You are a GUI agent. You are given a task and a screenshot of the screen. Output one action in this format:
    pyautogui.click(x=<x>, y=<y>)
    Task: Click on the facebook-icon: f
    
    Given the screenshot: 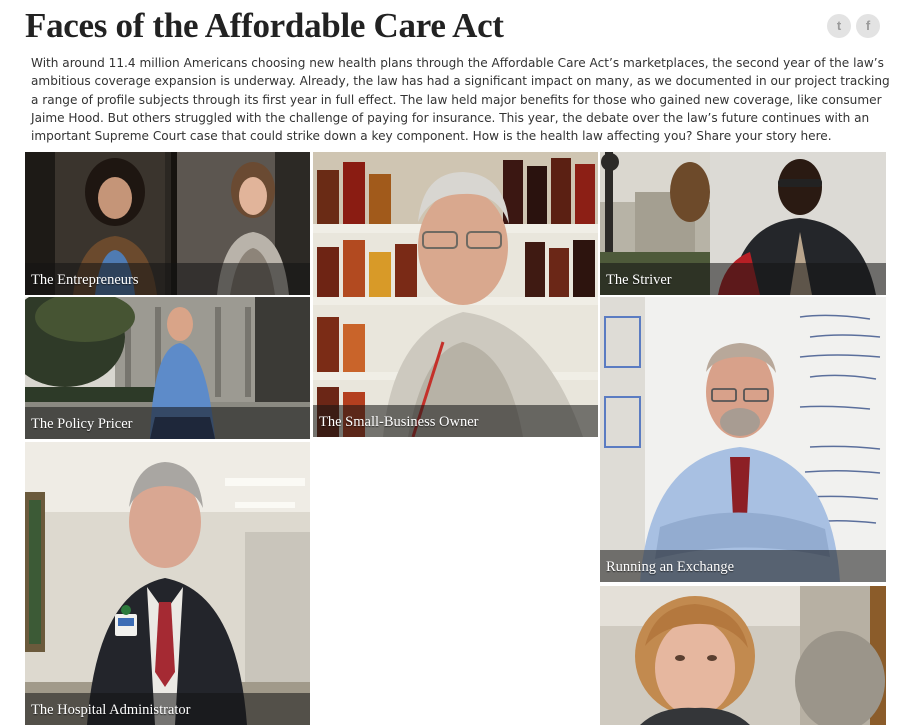 What is the action you would take?
    pyautogui.click(x=868, y=25)
    